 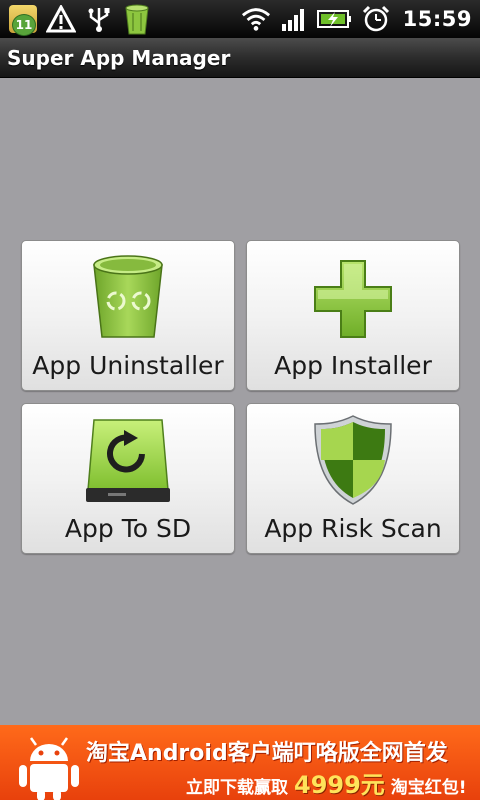 I want to click on app-to-sd-button: App To SD, so click(x=128, y=478).